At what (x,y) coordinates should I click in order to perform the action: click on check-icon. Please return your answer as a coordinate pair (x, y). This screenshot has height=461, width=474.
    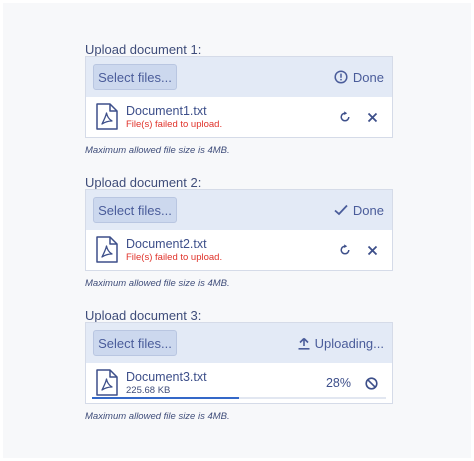
    Looking at the image, I should click on (341, 210).